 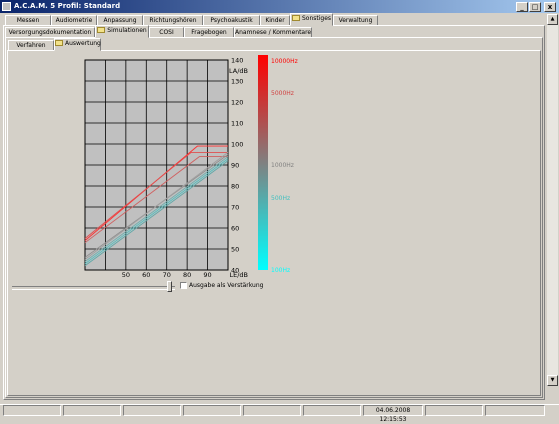 What do you see at coordinates (235, 250) in the screenshot?
I see `y-tick-label: 50` at bounding box center [235, 250].